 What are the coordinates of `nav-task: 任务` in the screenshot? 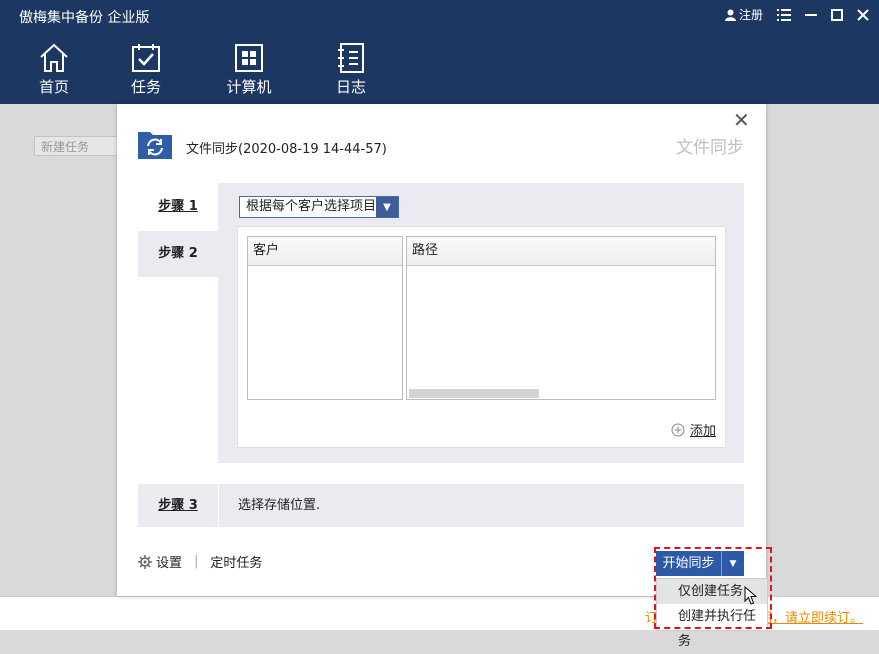 It's located at (146, 69).